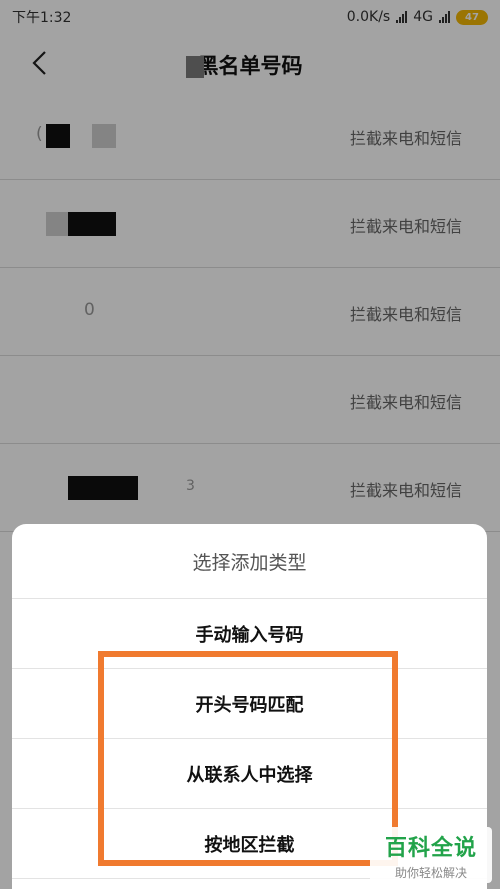  What do you see at coordinates (430, 872) in the screenshot?
I see `watermark-slogan: 助你轻松解决` at bounding box center [430, 872].